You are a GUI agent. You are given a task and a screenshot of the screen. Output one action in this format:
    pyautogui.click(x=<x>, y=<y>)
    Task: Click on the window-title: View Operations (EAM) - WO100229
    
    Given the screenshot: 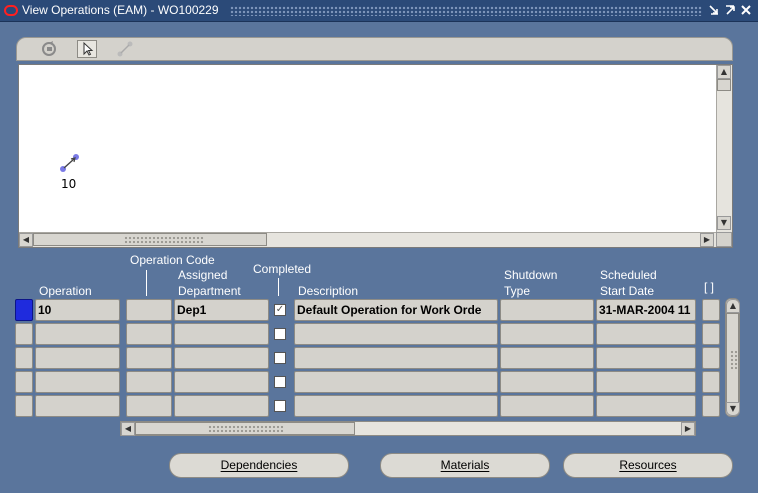 What is the action you would take?
    pyautogui.click(x=120, y=10)
    